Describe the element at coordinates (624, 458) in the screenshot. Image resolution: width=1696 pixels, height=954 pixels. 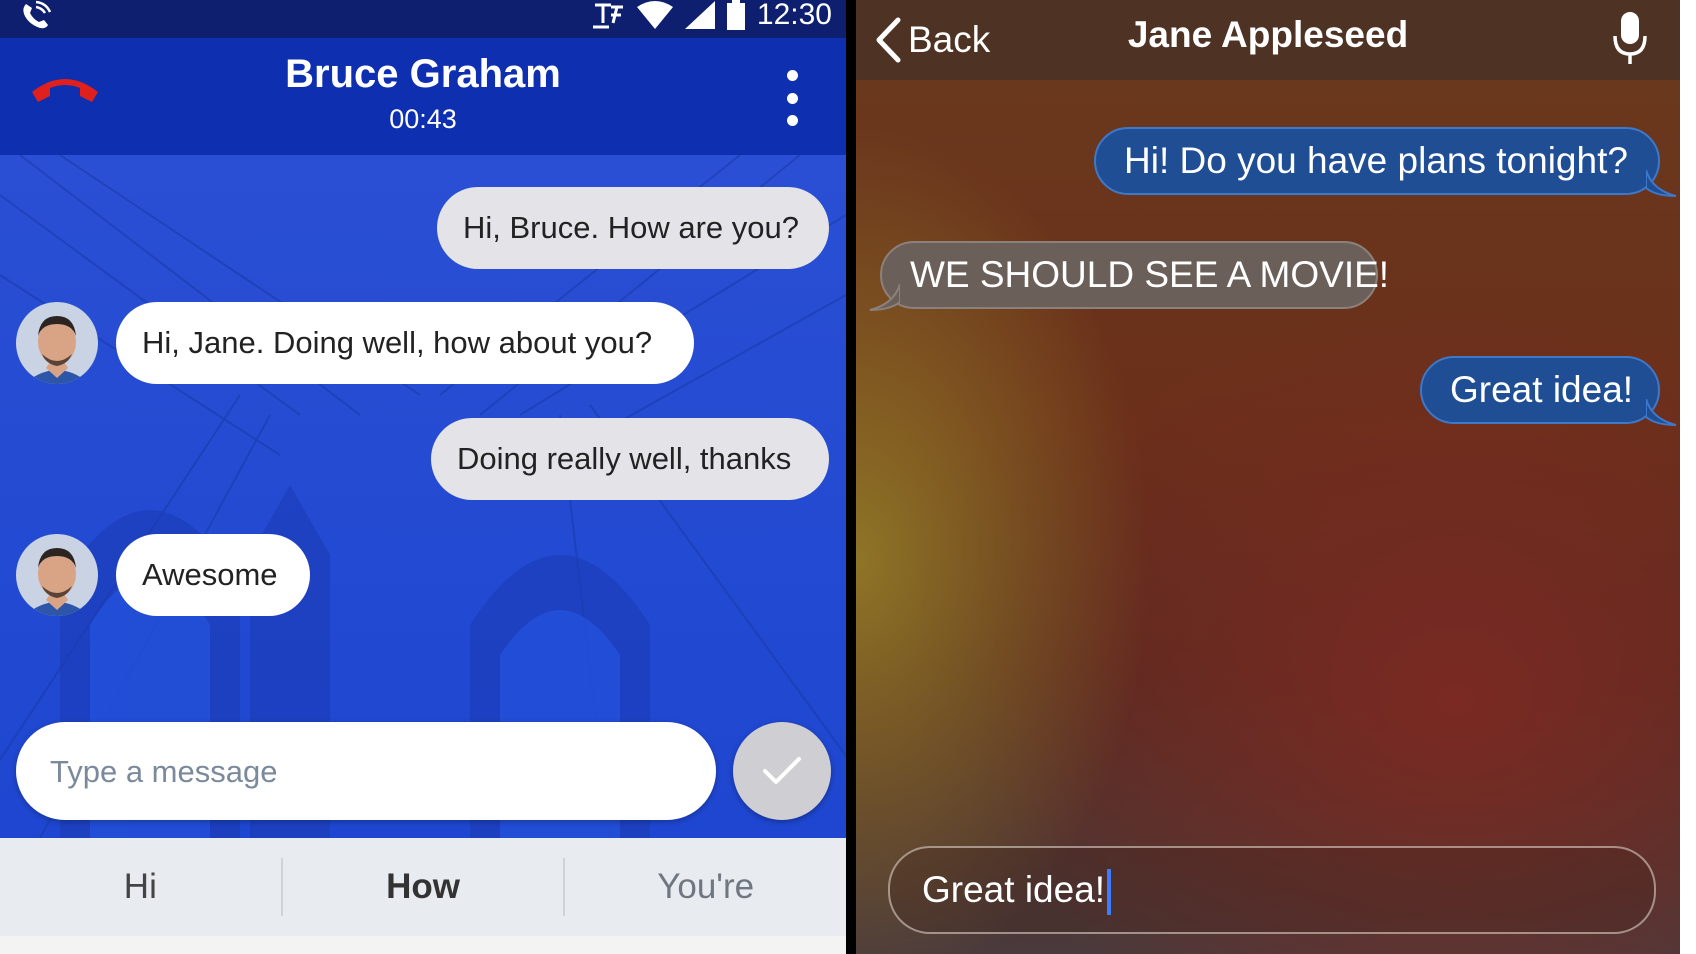
I see `message-text: Doing really well, thanks` at that location.